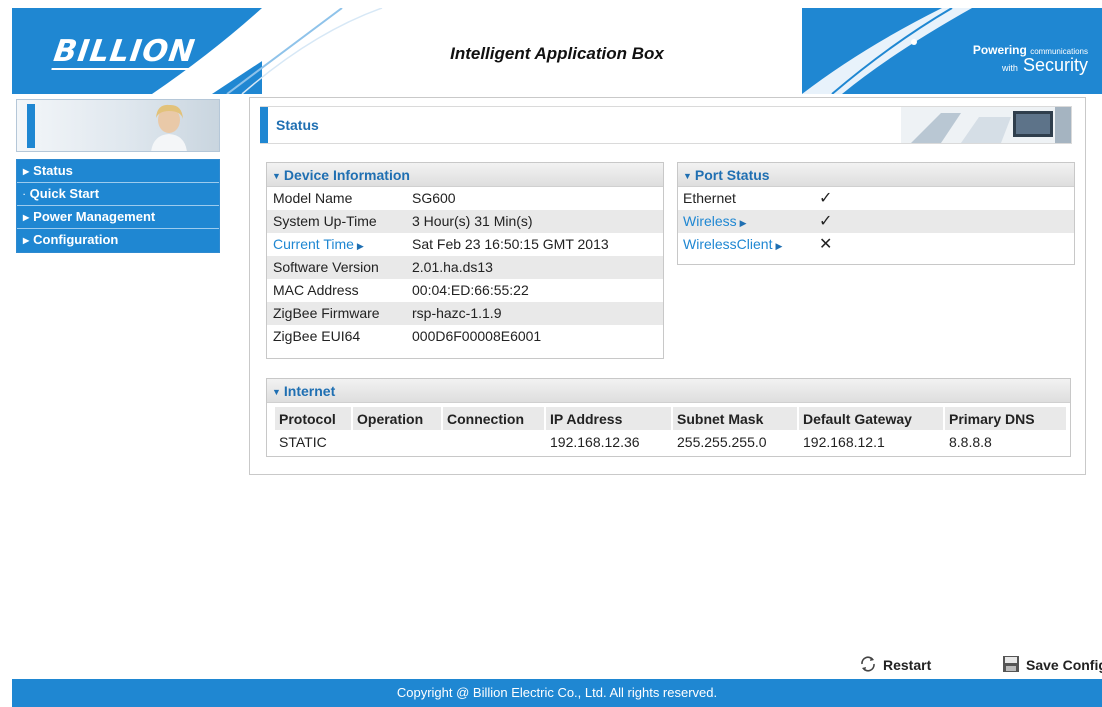 The image size is (1102, 707). I want to click on table-cell: 255.255.255.0, so click(722, 441).